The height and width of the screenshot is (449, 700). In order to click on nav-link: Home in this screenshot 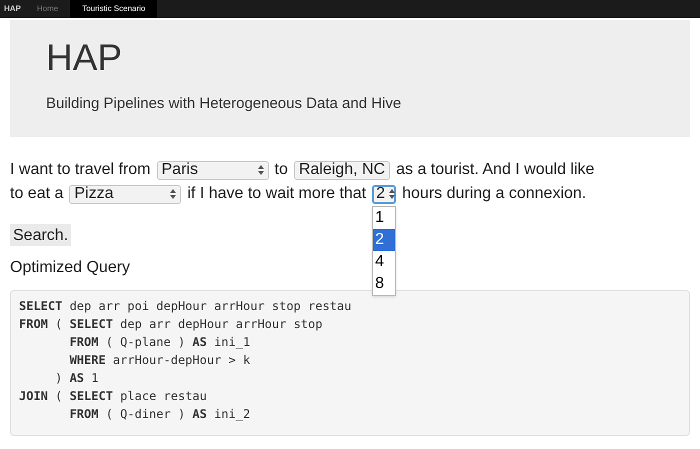, I will do `click(47, 9)`.